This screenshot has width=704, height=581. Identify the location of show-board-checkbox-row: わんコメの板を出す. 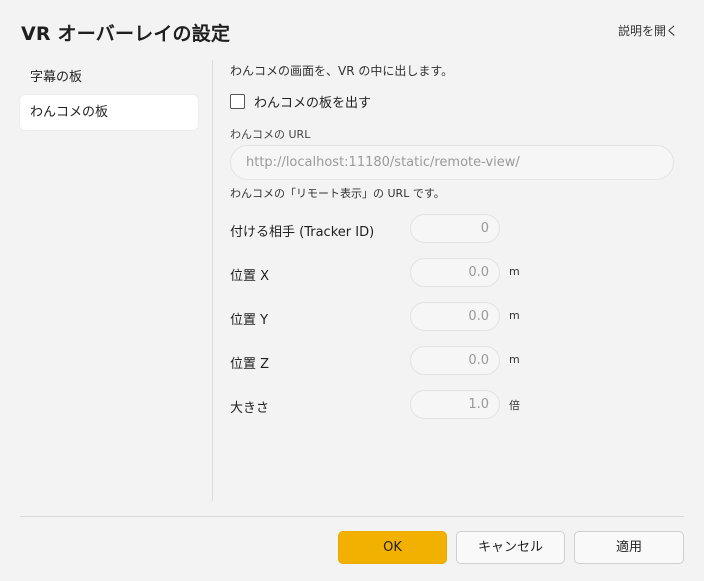
(300, 101).